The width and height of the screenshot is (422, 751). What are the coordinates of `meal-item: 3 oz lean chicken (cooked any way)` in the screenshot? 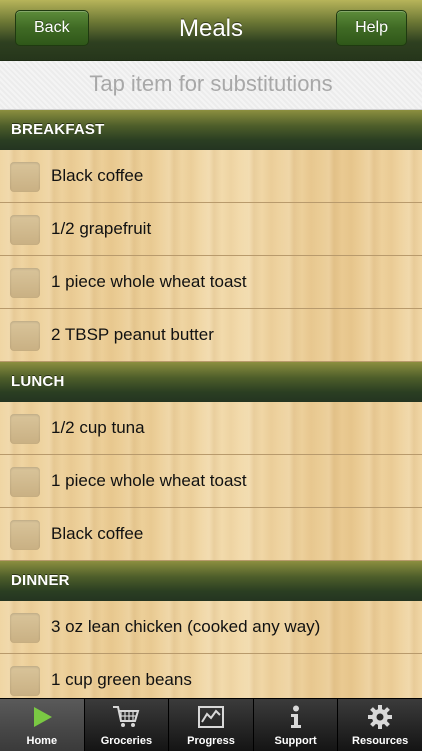 It's located at (211, 627).